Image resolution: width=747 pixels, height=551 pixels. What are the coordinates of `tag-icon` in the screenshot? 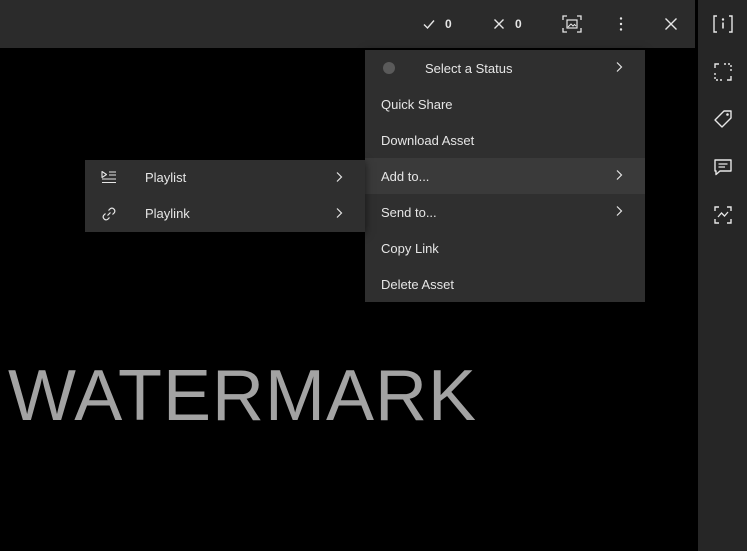 It's located at (723, 119).